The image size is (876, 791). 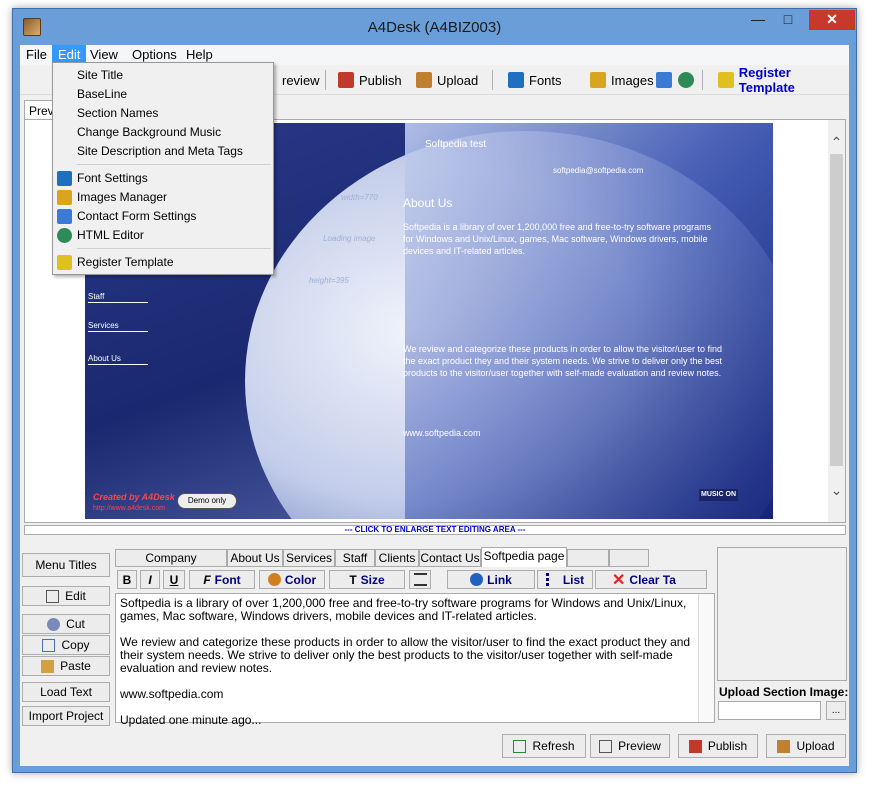 I want to click on tab-services: Services, so click(x=309, y=558).